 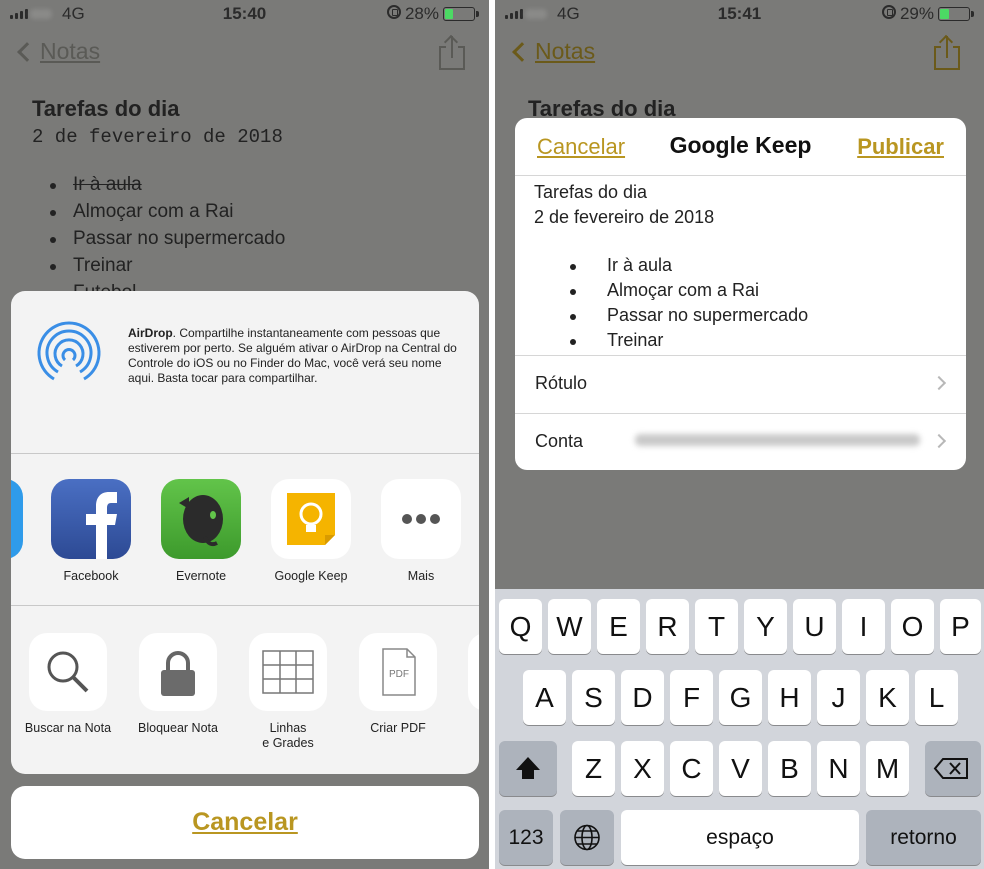 I want to click on app-more: Mais, so click(x=421, y=531).